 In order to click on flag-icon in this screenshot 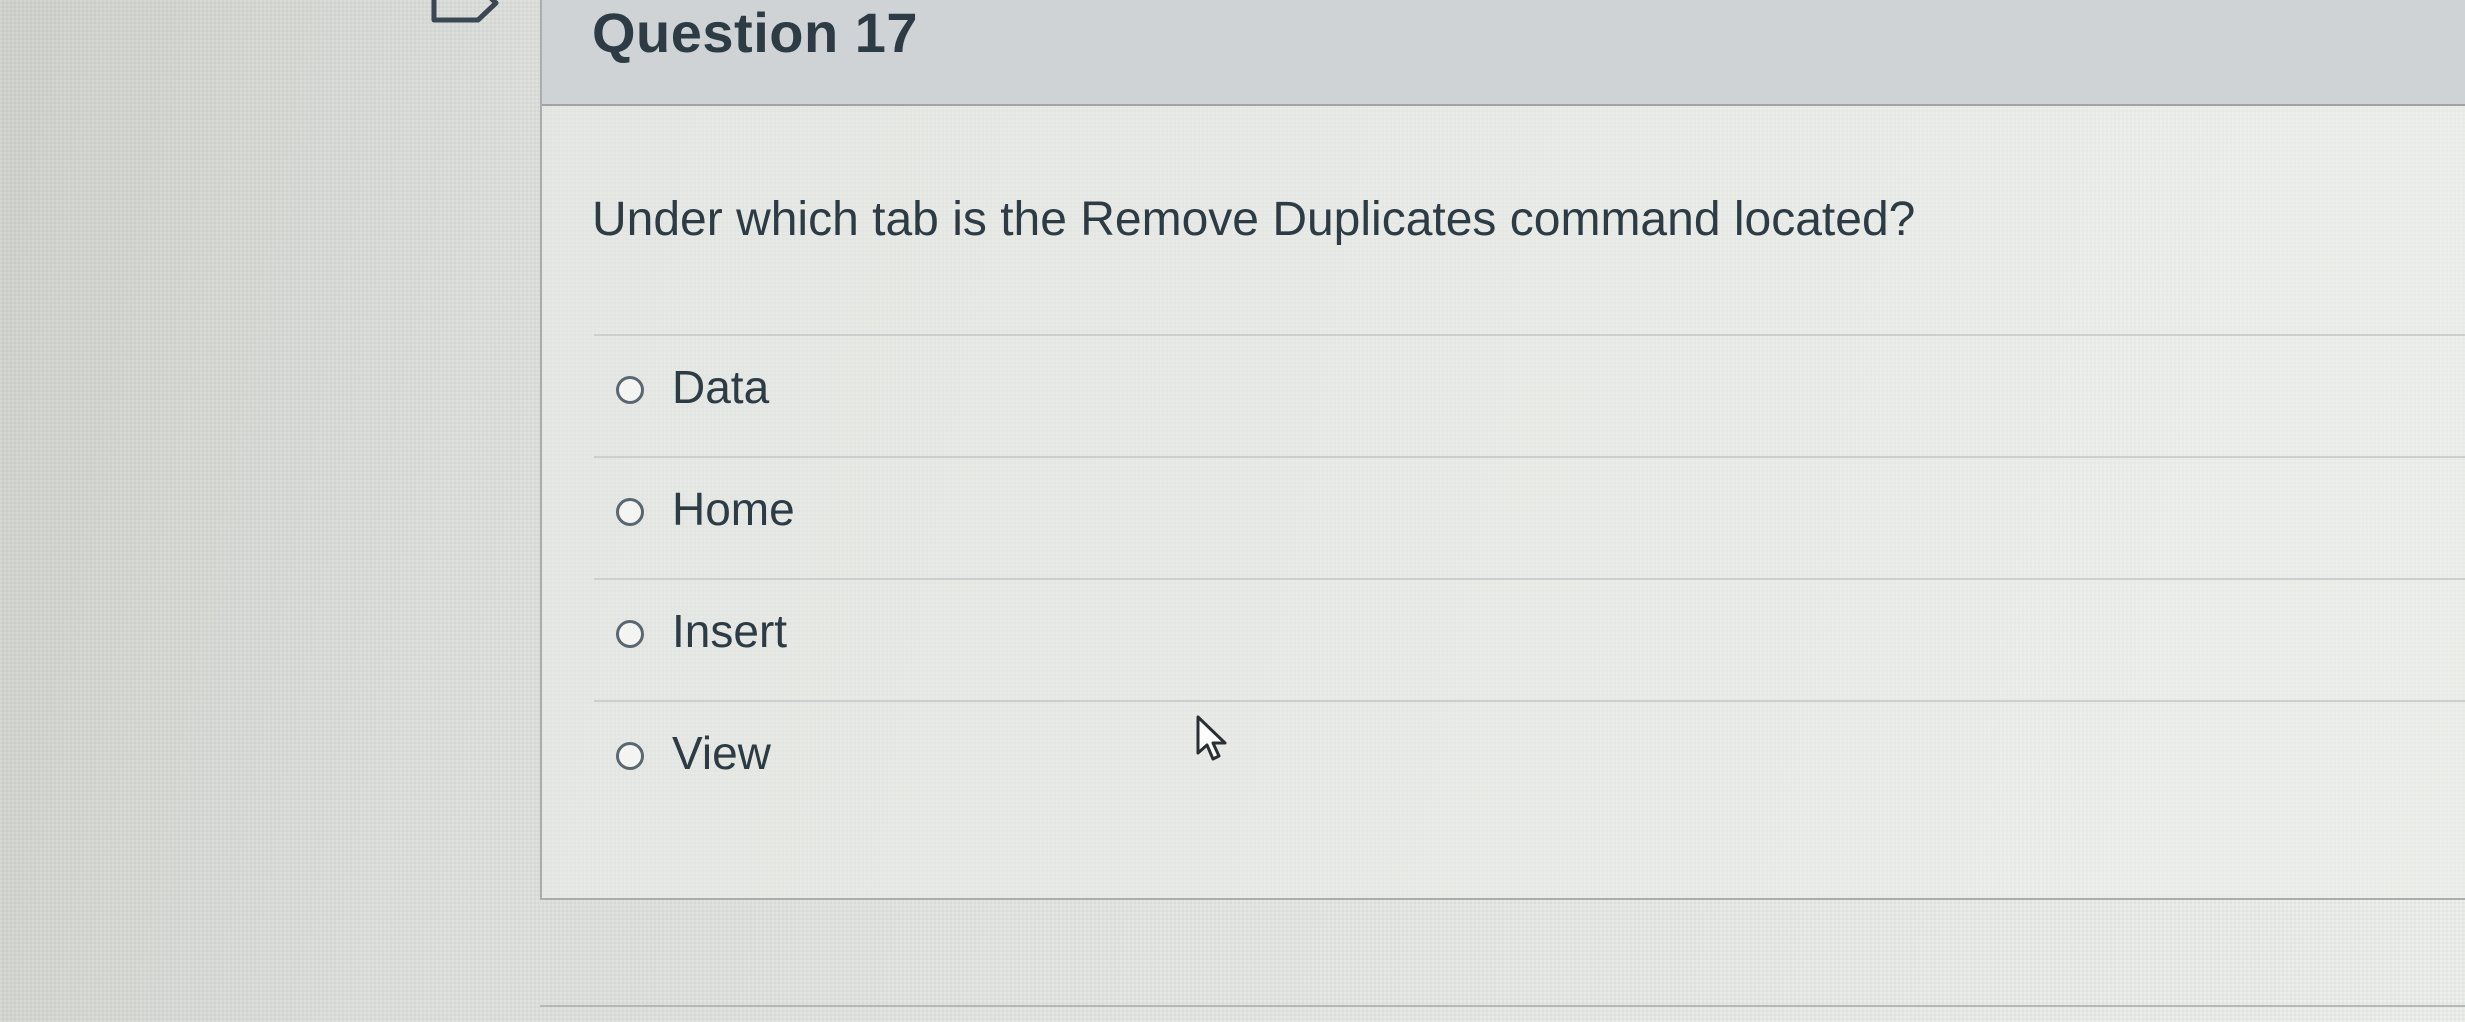, I will do `click(470, 20)`.